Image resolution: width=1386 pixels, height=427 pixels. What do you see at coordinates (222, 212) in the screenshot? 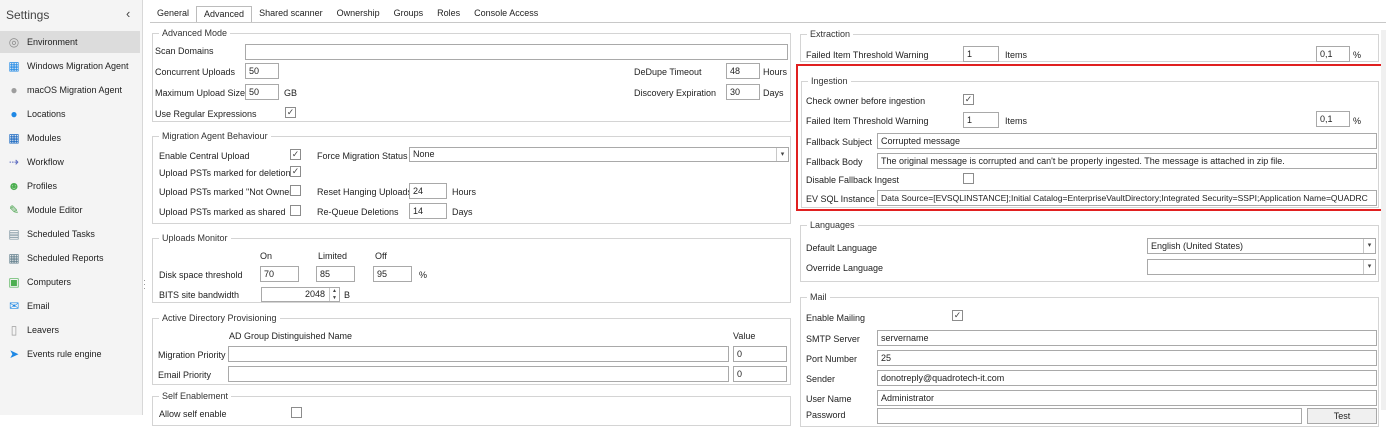
I see `upload-shared-label: Upload PSTs marked as shared` at bounding box center [222, 212].